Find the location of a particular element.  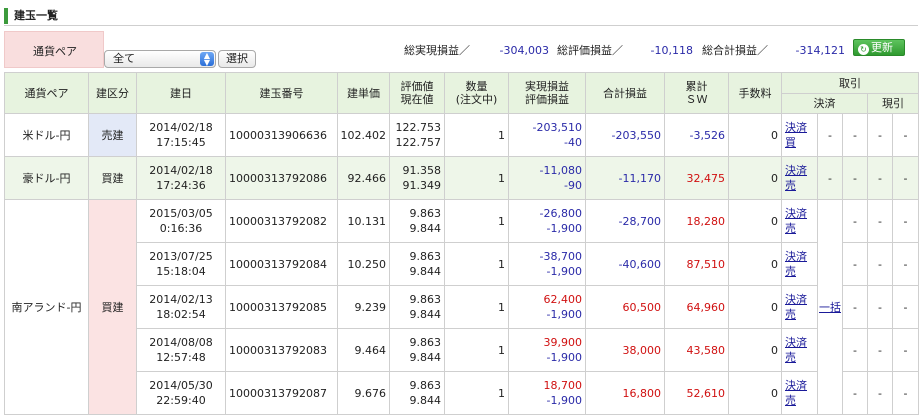

total-realized-pl-label: 総実現損益／ is located at coordinates (437, 50).